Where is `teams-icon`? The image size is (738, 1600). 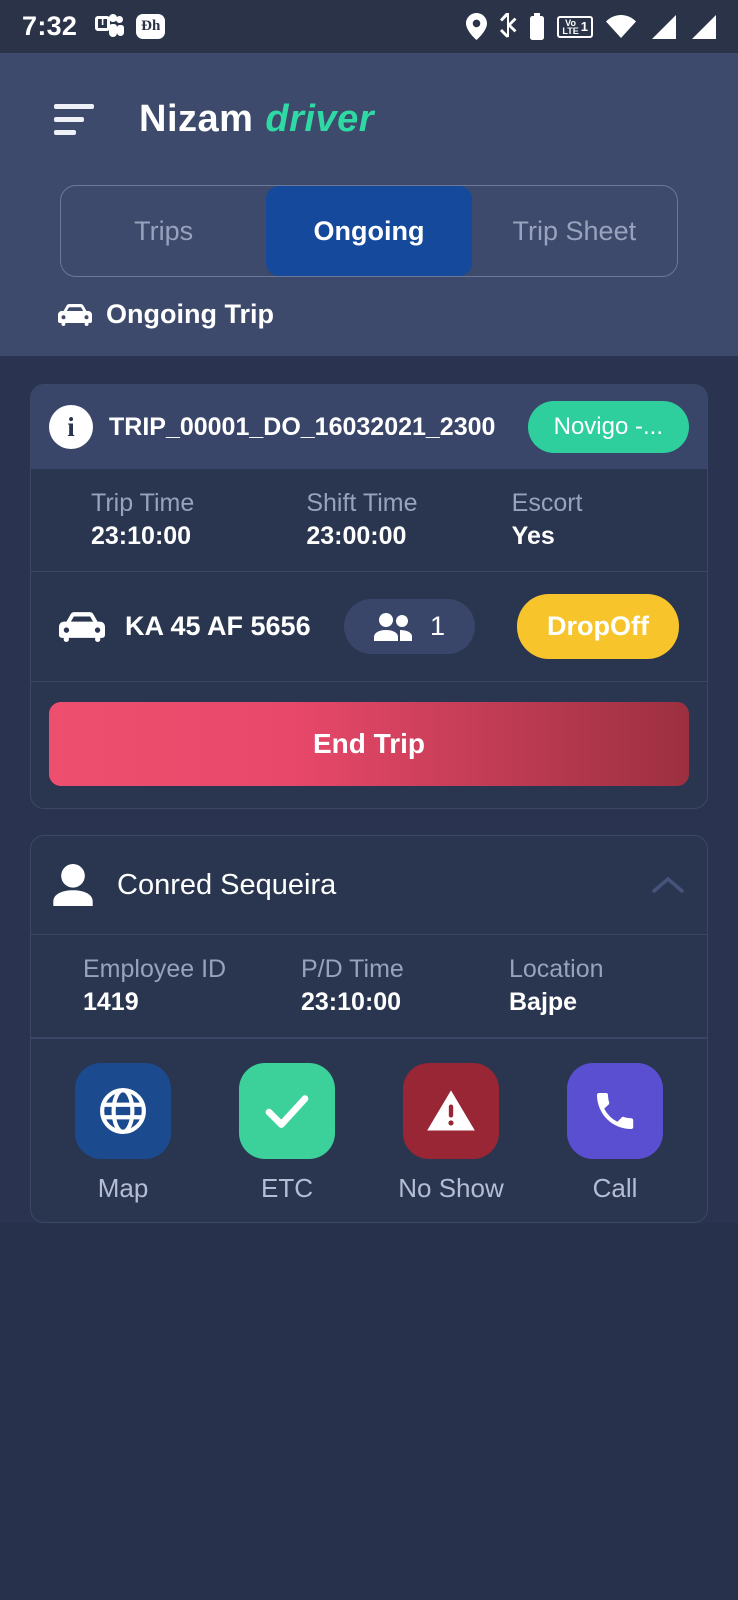 teams-icon is located at coordinates (110, 26).